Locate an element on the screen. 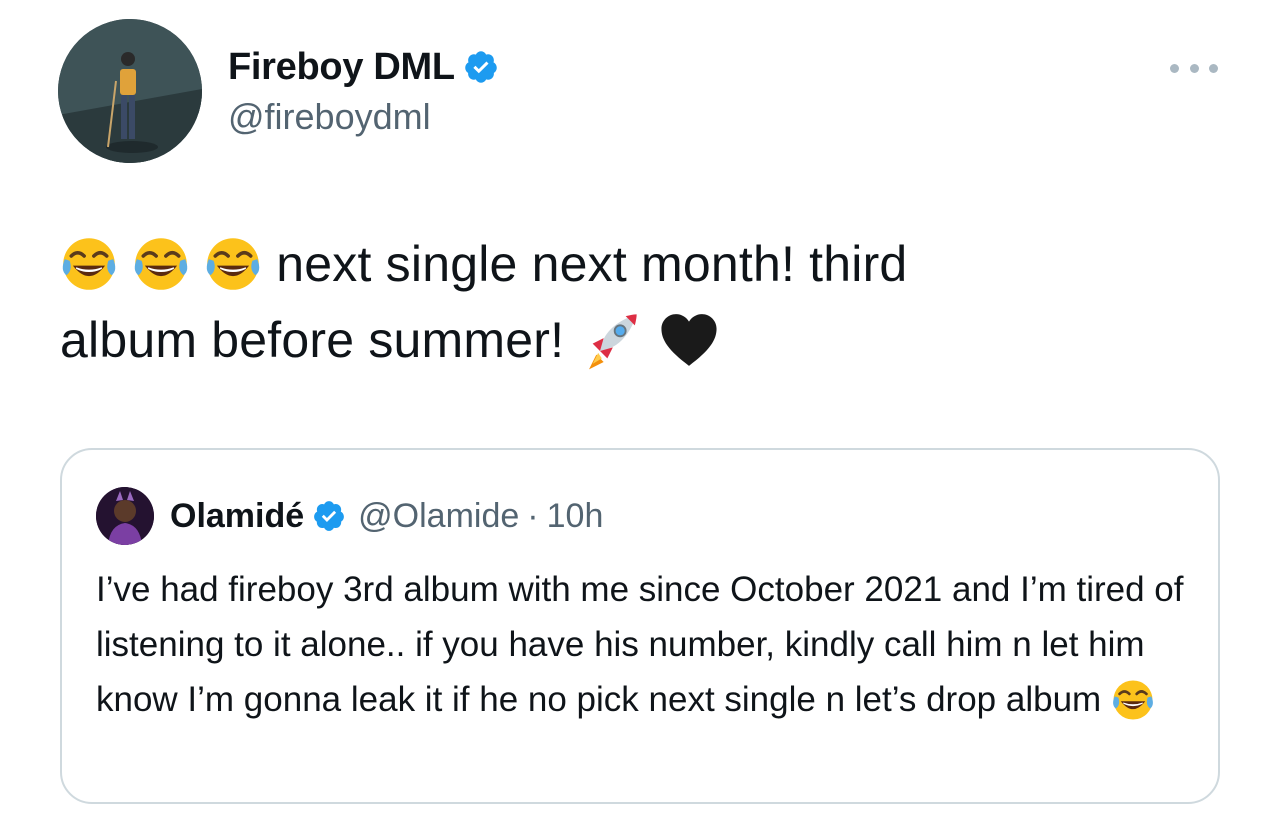 Image resolution: width=1280 pixels, height=840 pixels. quoted-timestamp: 10h is located at coordinates (575, 516).